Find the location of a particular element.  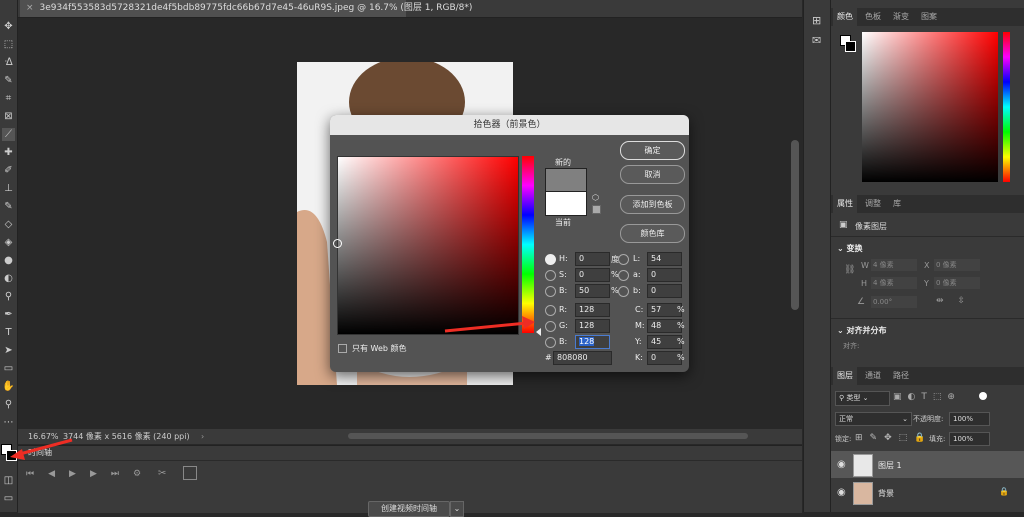

b-hsb-field: 50 is located at coordinates (592, 291).